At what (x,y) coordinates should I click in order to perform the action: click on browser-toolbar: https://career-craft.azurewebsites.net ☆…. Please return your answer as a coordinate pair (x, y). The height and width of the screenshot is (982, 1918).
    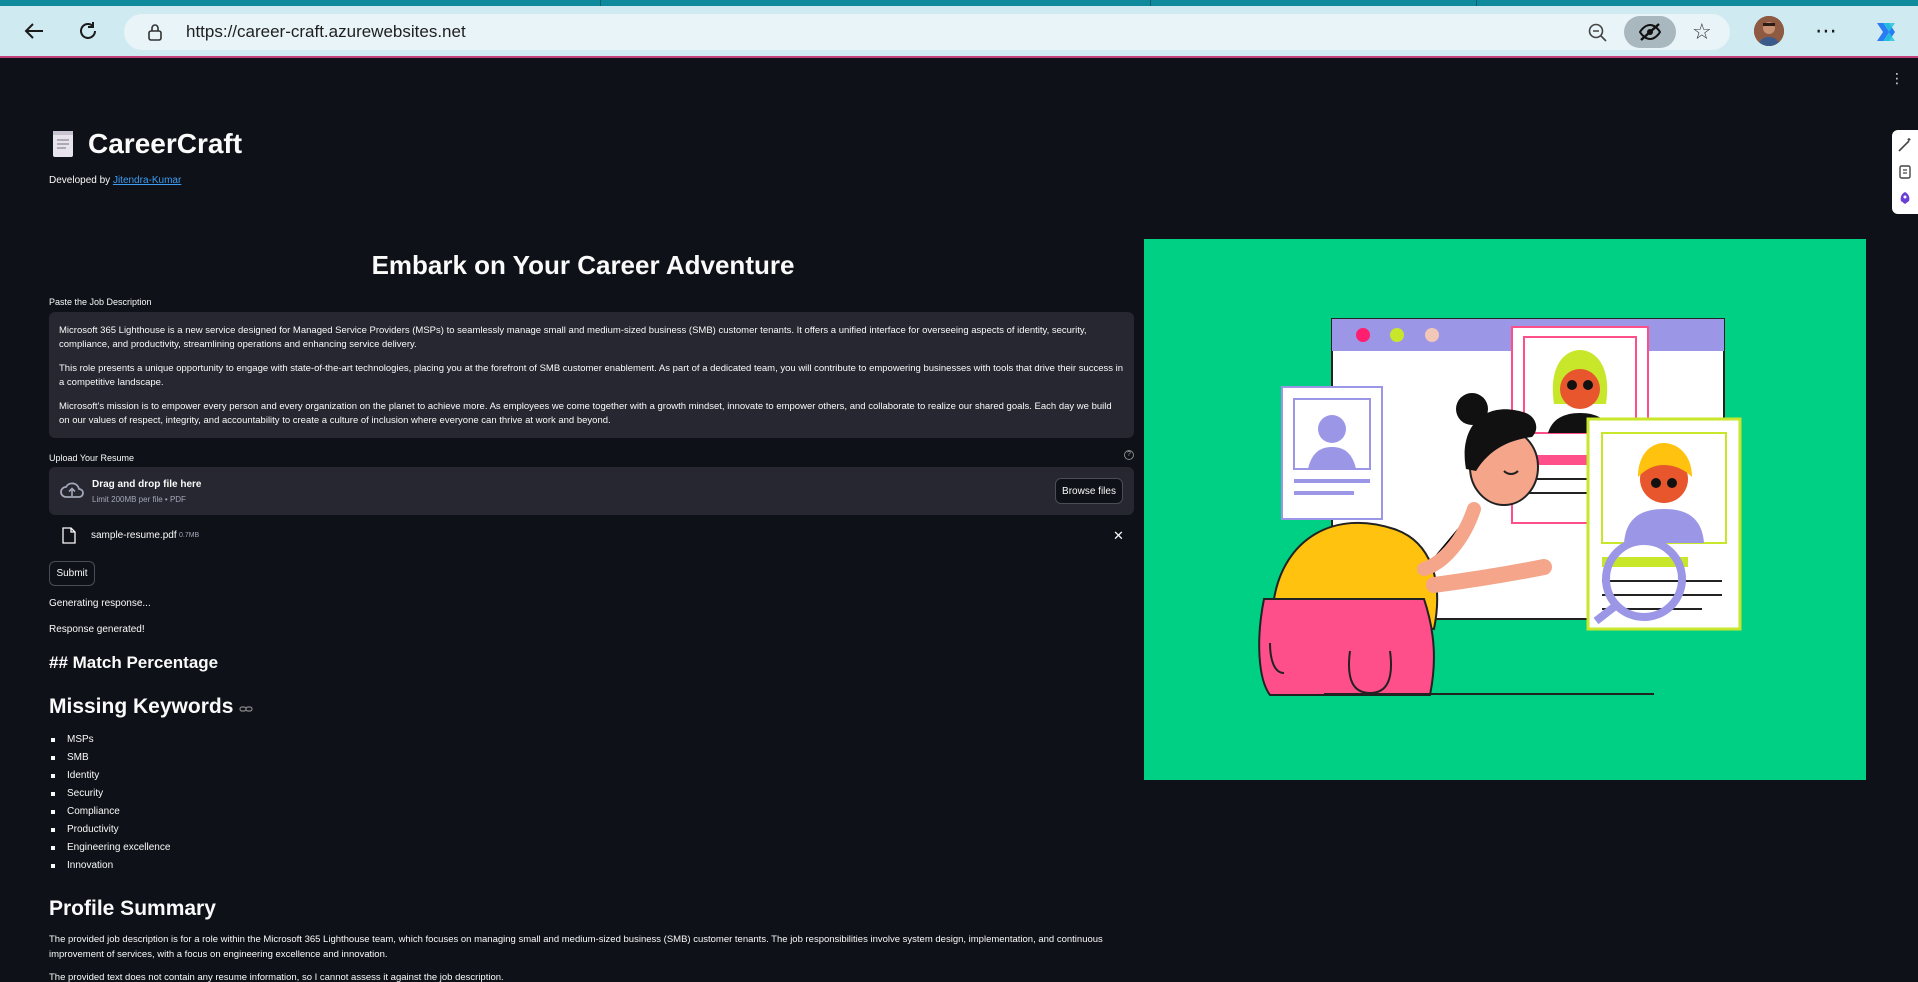
    Looking at the image, I should click on (959, 31).